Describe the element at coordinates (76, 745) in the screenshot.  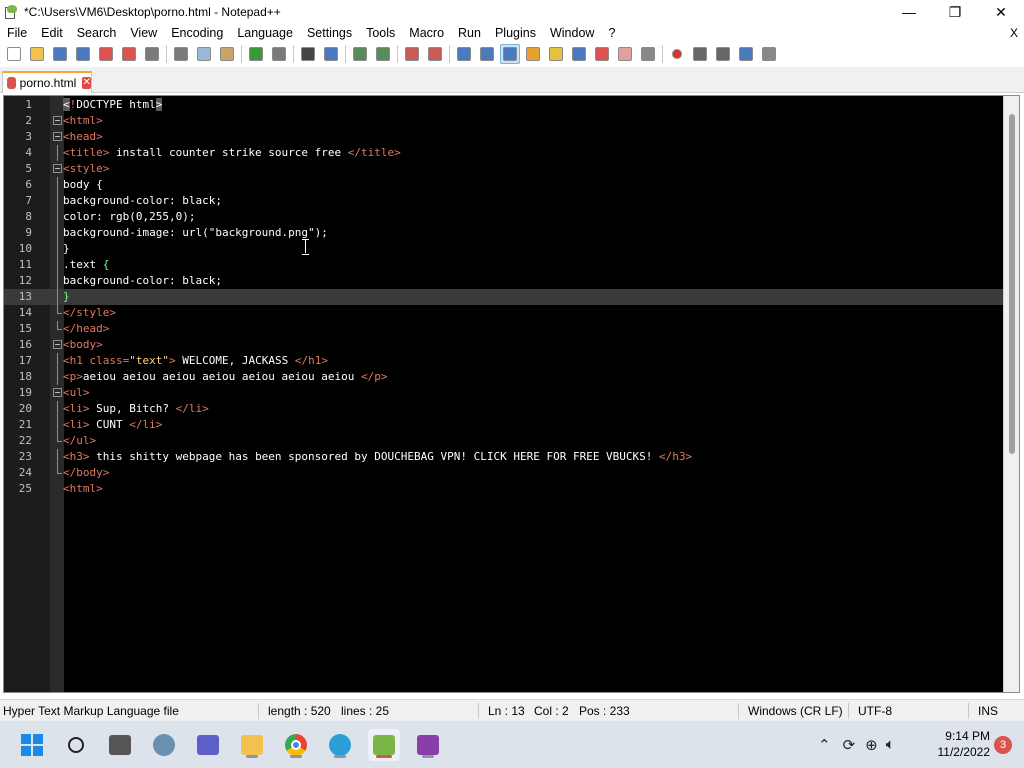
I see `search-taskbar-button` at that location.